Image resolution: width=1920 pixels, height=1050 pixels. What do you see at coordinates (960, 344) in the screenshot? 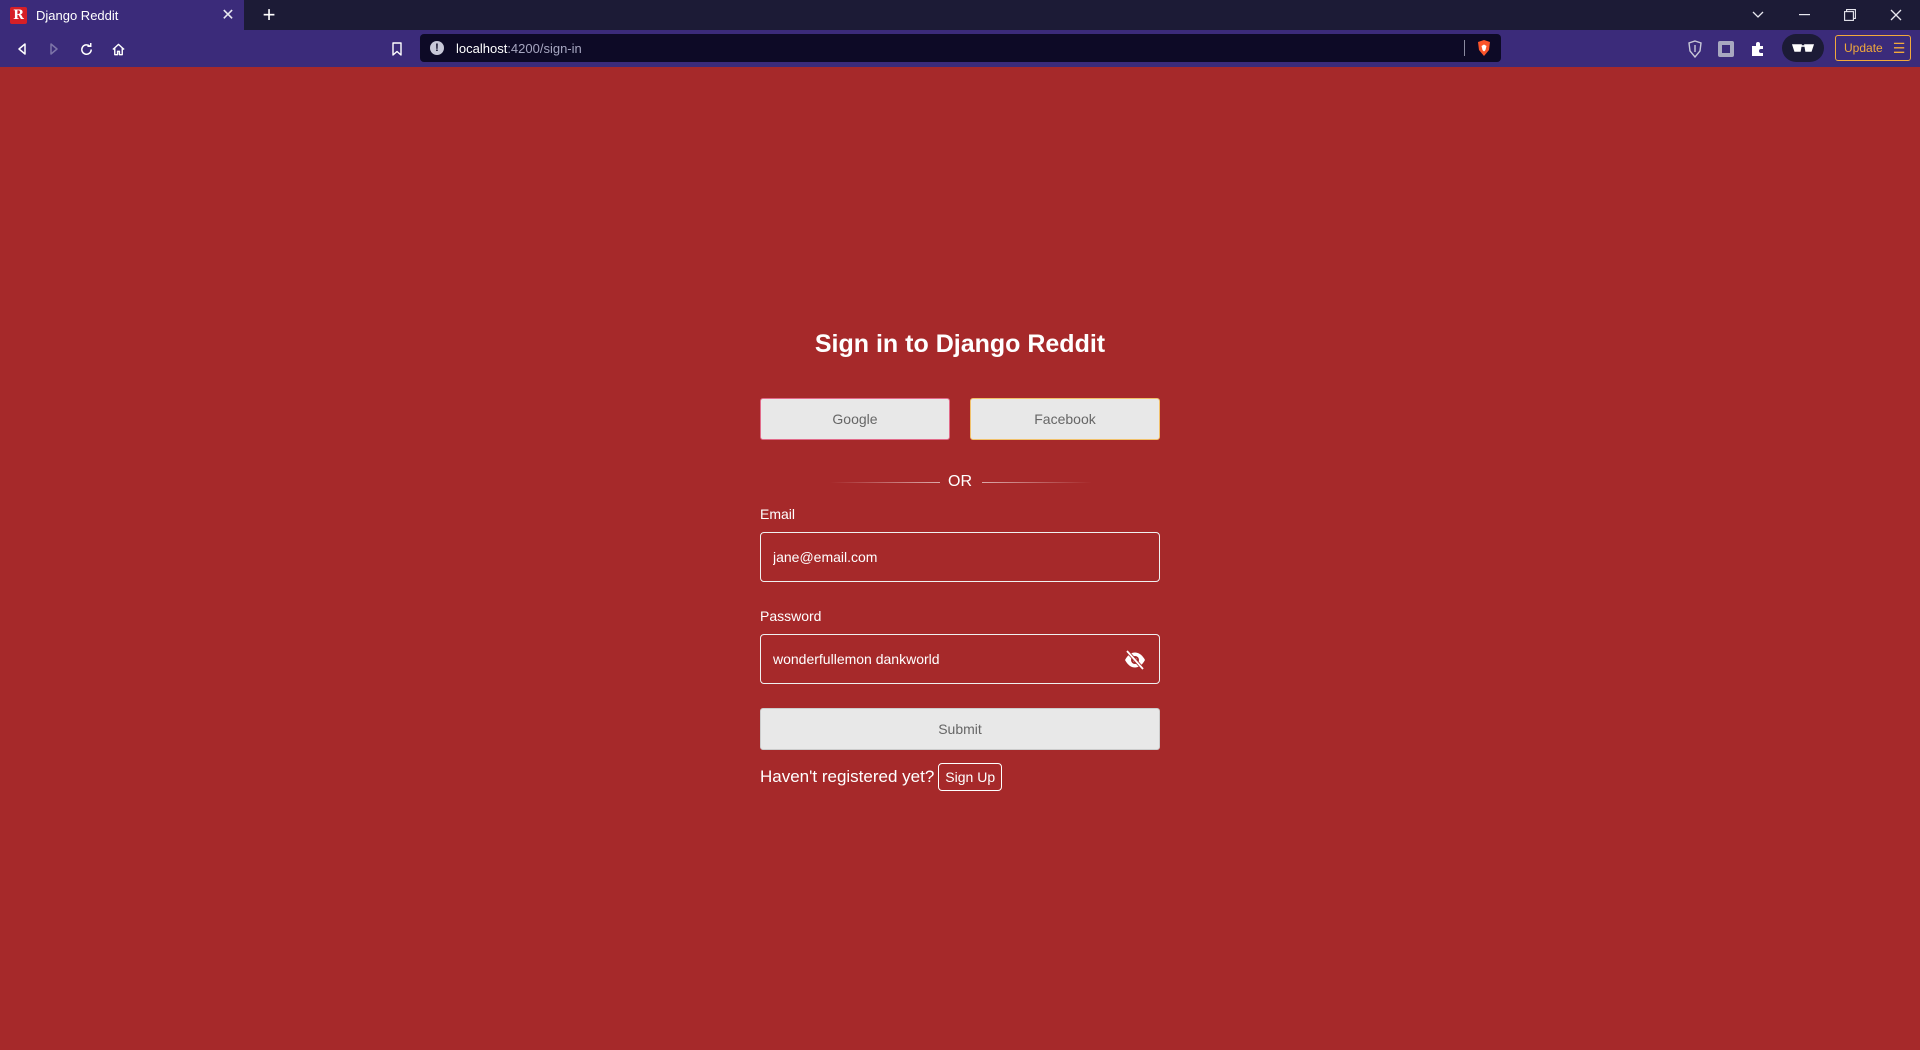
I see `page-title: Sign in to Django Reddit` at bounding box center [960, 344].